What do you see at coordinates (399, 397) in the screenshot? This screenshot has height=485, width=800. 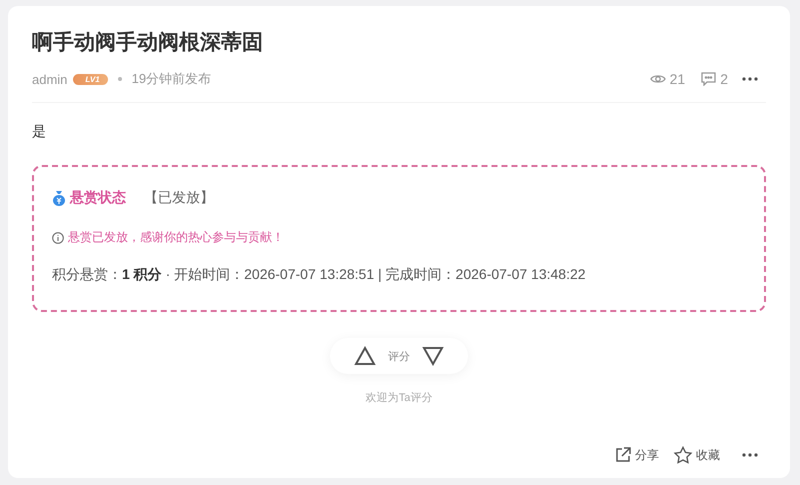 I see `rating-hint: 欢迎为Ta评分` at bounding box center [399, 397].